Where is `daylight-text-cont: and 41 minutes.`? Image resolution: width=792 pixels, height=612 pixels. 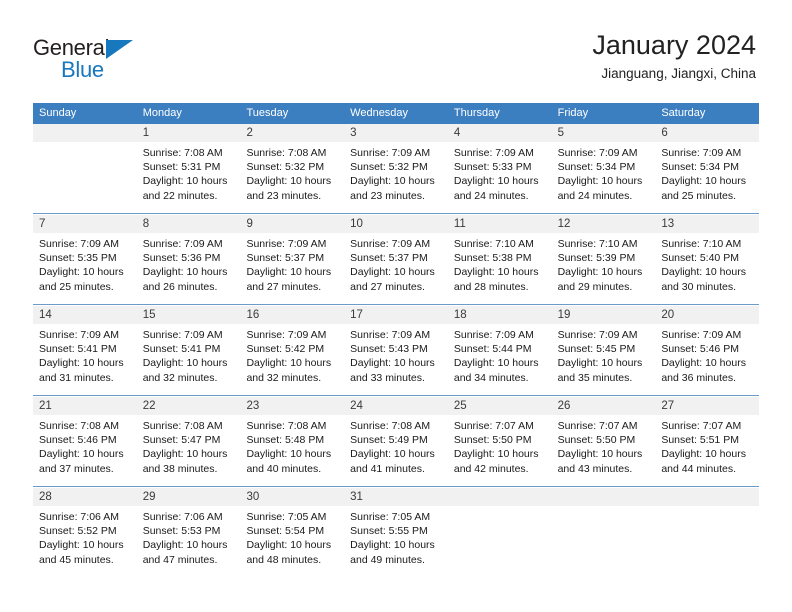 daylight-text-cont: and 41 minutes. is located at coordinates (387, 468).